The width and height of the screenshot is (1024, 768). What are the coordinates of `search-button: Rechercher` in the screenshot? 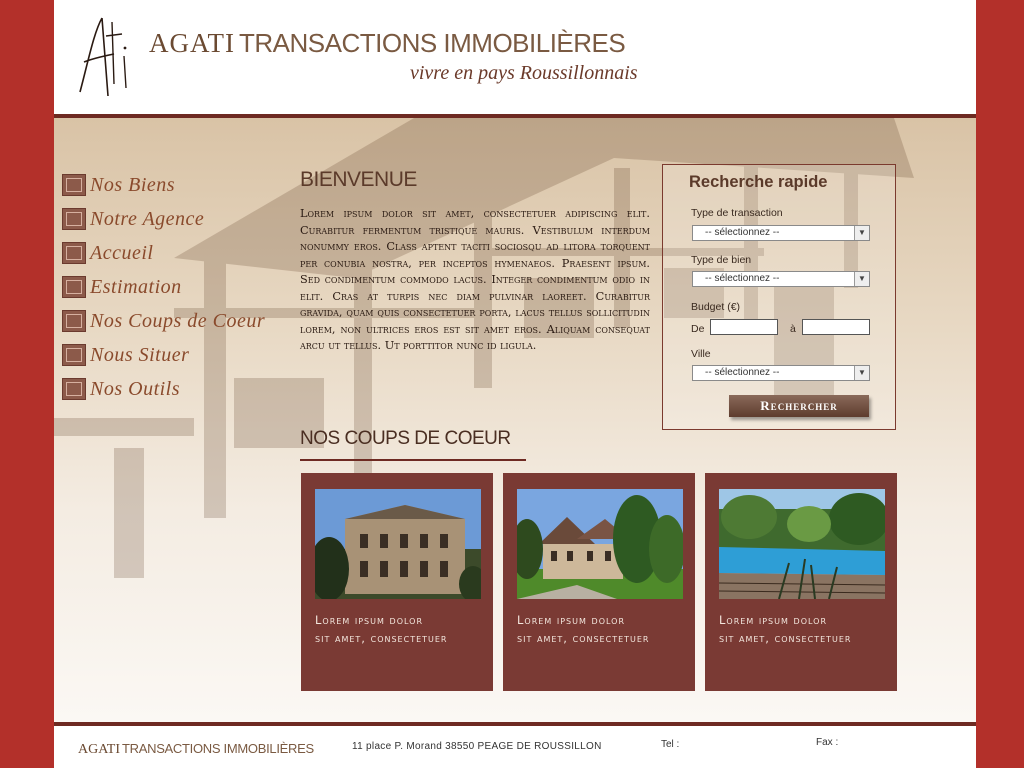 It's located at (799, 406).